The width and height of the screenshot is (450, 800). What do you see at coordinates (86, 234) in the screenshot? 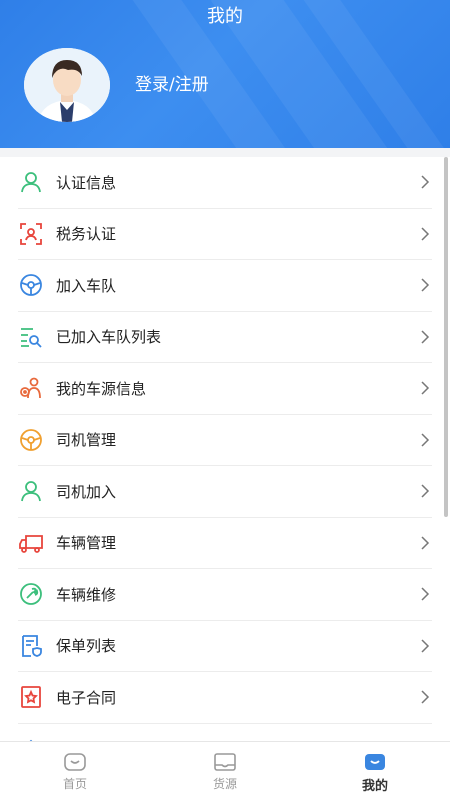
I see `menu-item-label: 税务认证` at bounding box center [86, 234].